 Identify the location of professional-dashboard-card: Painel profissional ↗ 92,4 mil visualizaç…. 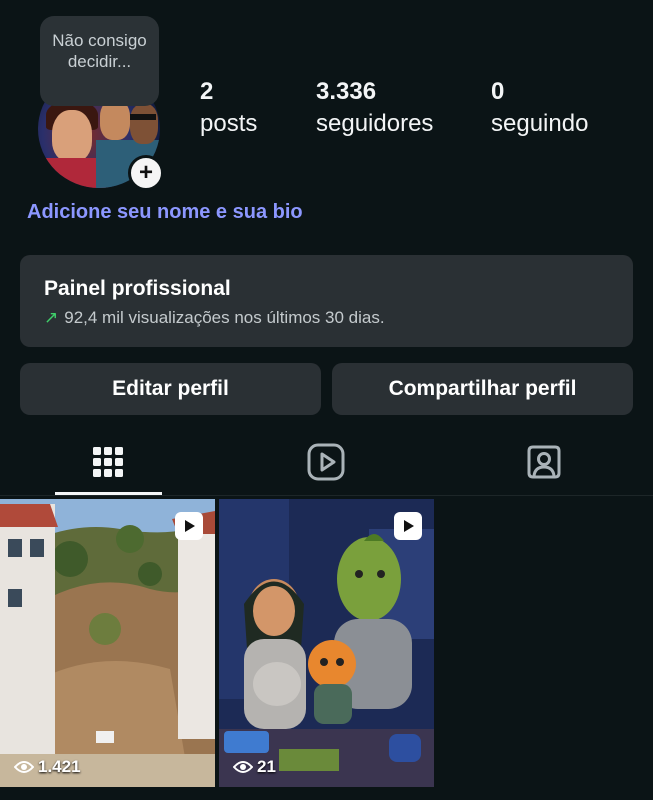
(326, 301).